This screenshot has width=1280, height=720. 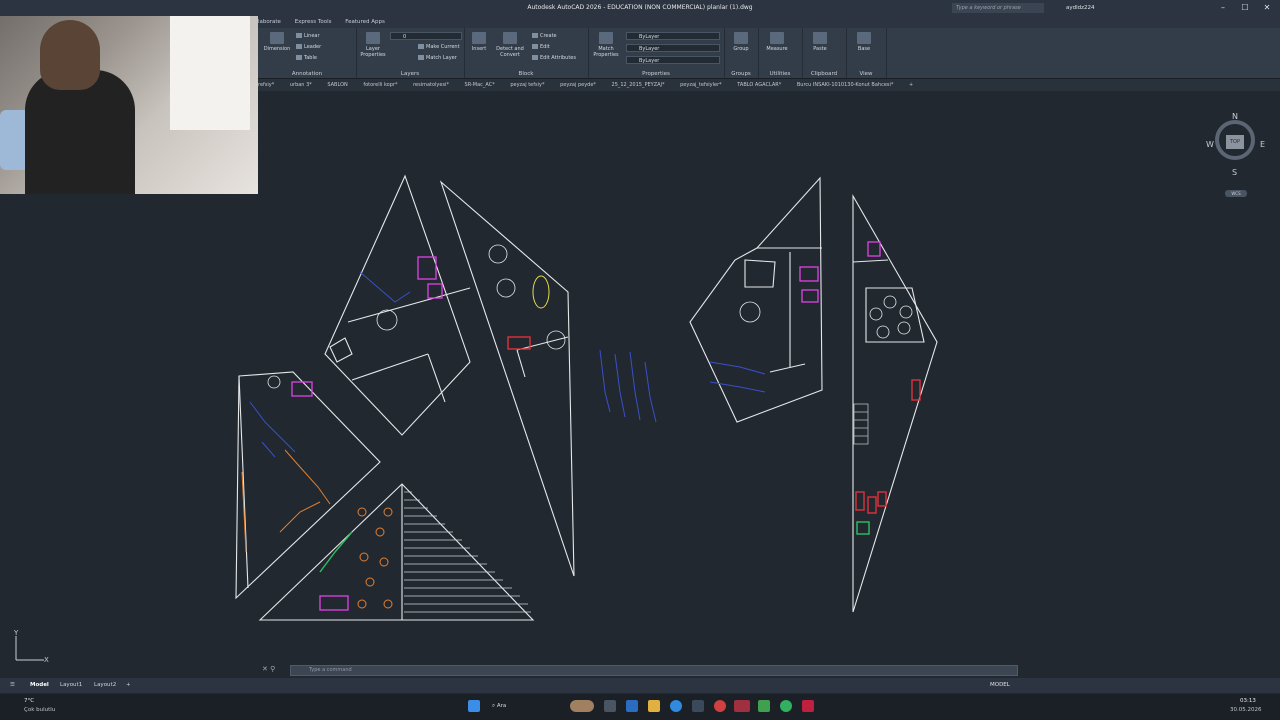 What do you see at coordinates (777, 38) in the screenshot?
I see `measure-icon` at bounding box center [777, 38].